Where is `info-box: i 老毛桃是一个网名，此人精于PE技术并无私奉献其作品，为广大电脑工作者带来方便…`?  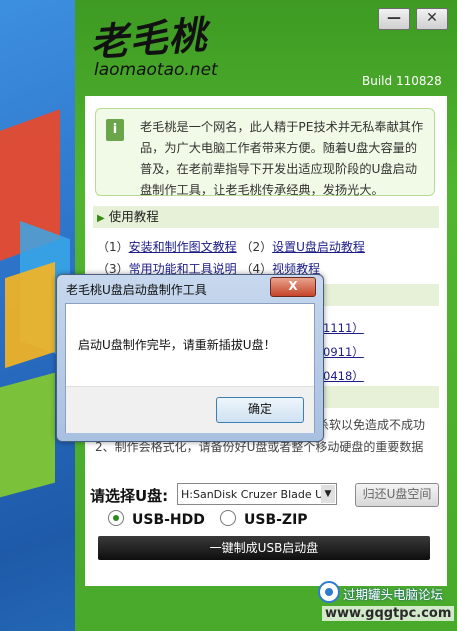
info-box: i 老毛桃是一个网名，此人精于PE技术并无私奉献其作品，为广大电脑工作者带来方便… is located at coordinates (265, 152).